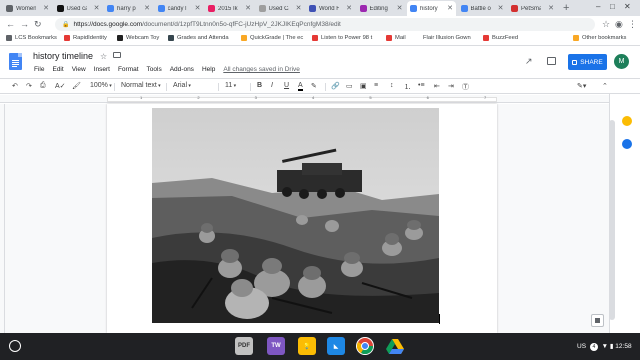 This screenshot has height=360, width=640. I want to click on highlight-icon: ✎, so click(314, 86).